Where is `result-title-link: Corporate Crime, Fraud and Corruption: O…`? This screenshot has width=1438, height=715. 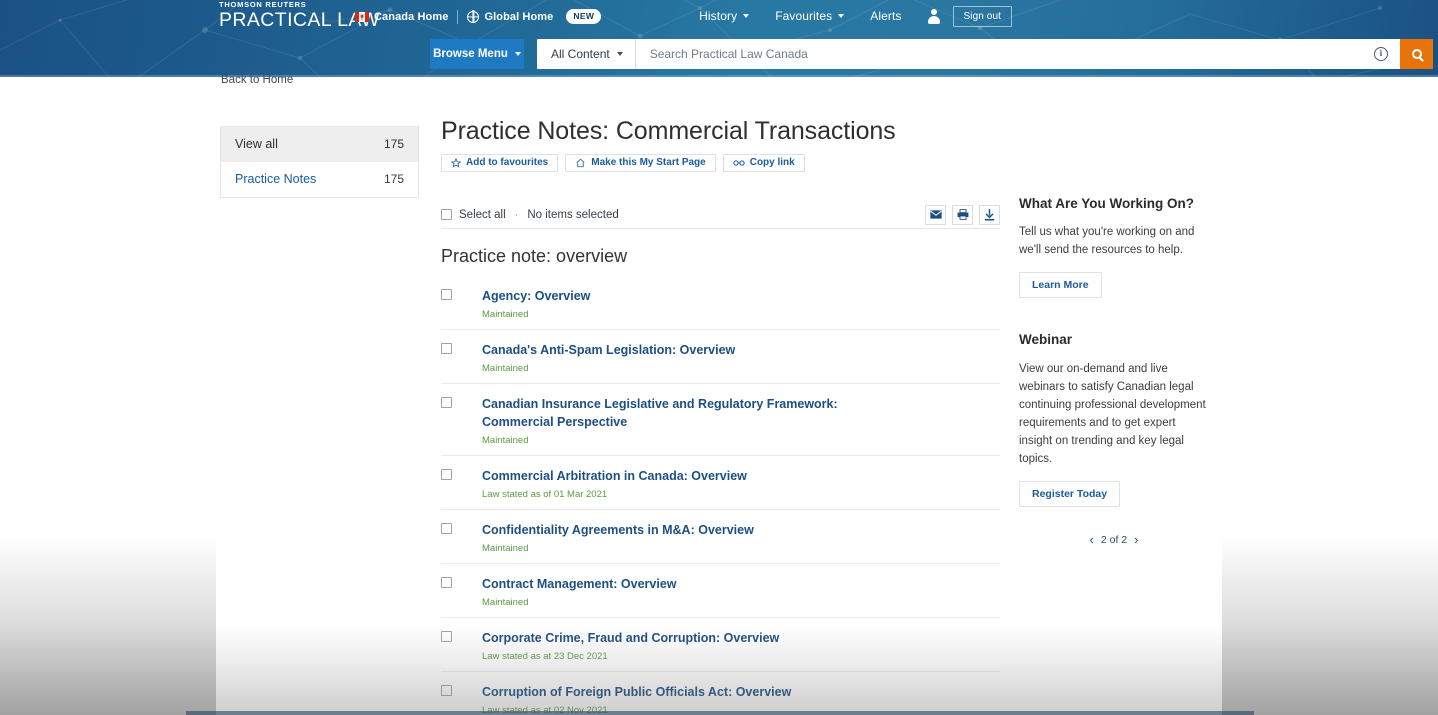
result-title-link: Corporate Crime, Fraud and Corruption: O… is located at coordinates (630, 638).